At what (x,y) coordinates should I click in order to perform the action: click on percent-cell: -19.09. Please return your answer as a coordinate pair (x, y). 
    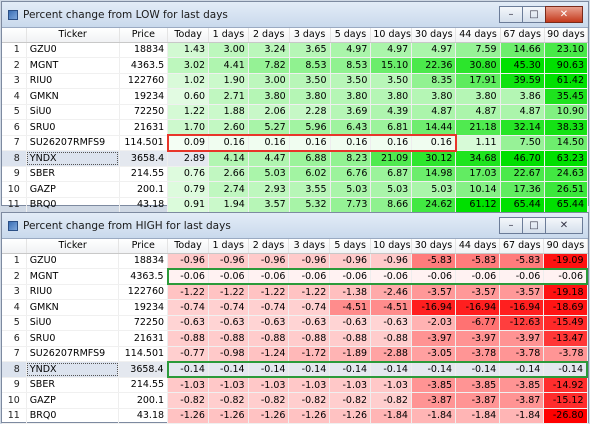
    Looking at the image, I should click on (565, 261).